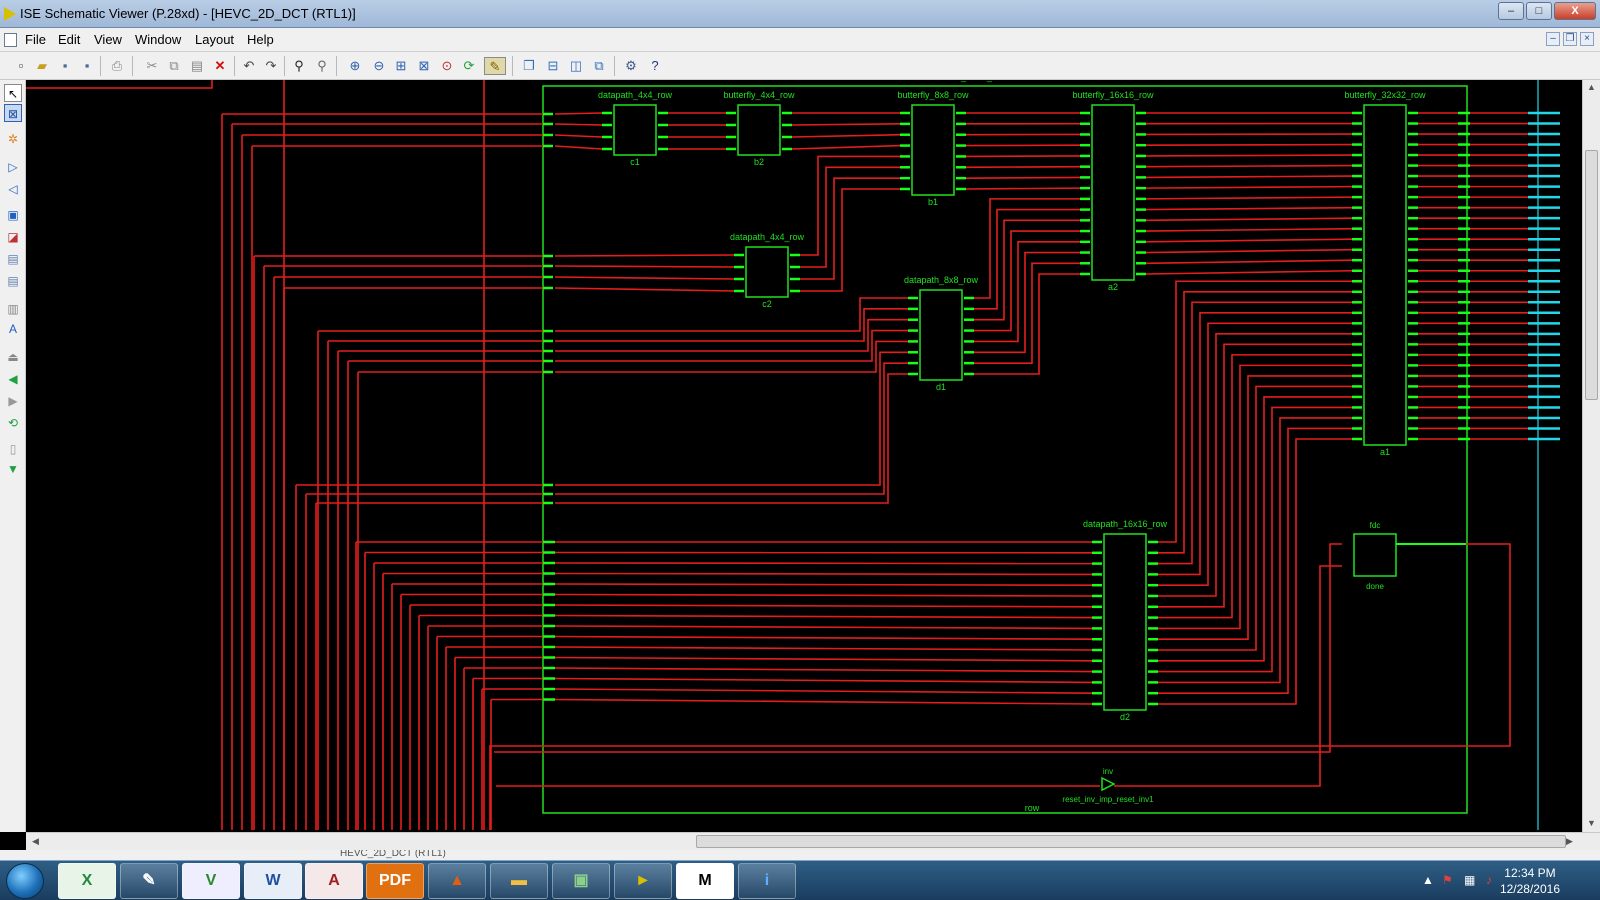  What do you see at coordinates (87, 66) in the screenshot?
I see `save-all-icon: ▪` at bounding box center [87, 66].